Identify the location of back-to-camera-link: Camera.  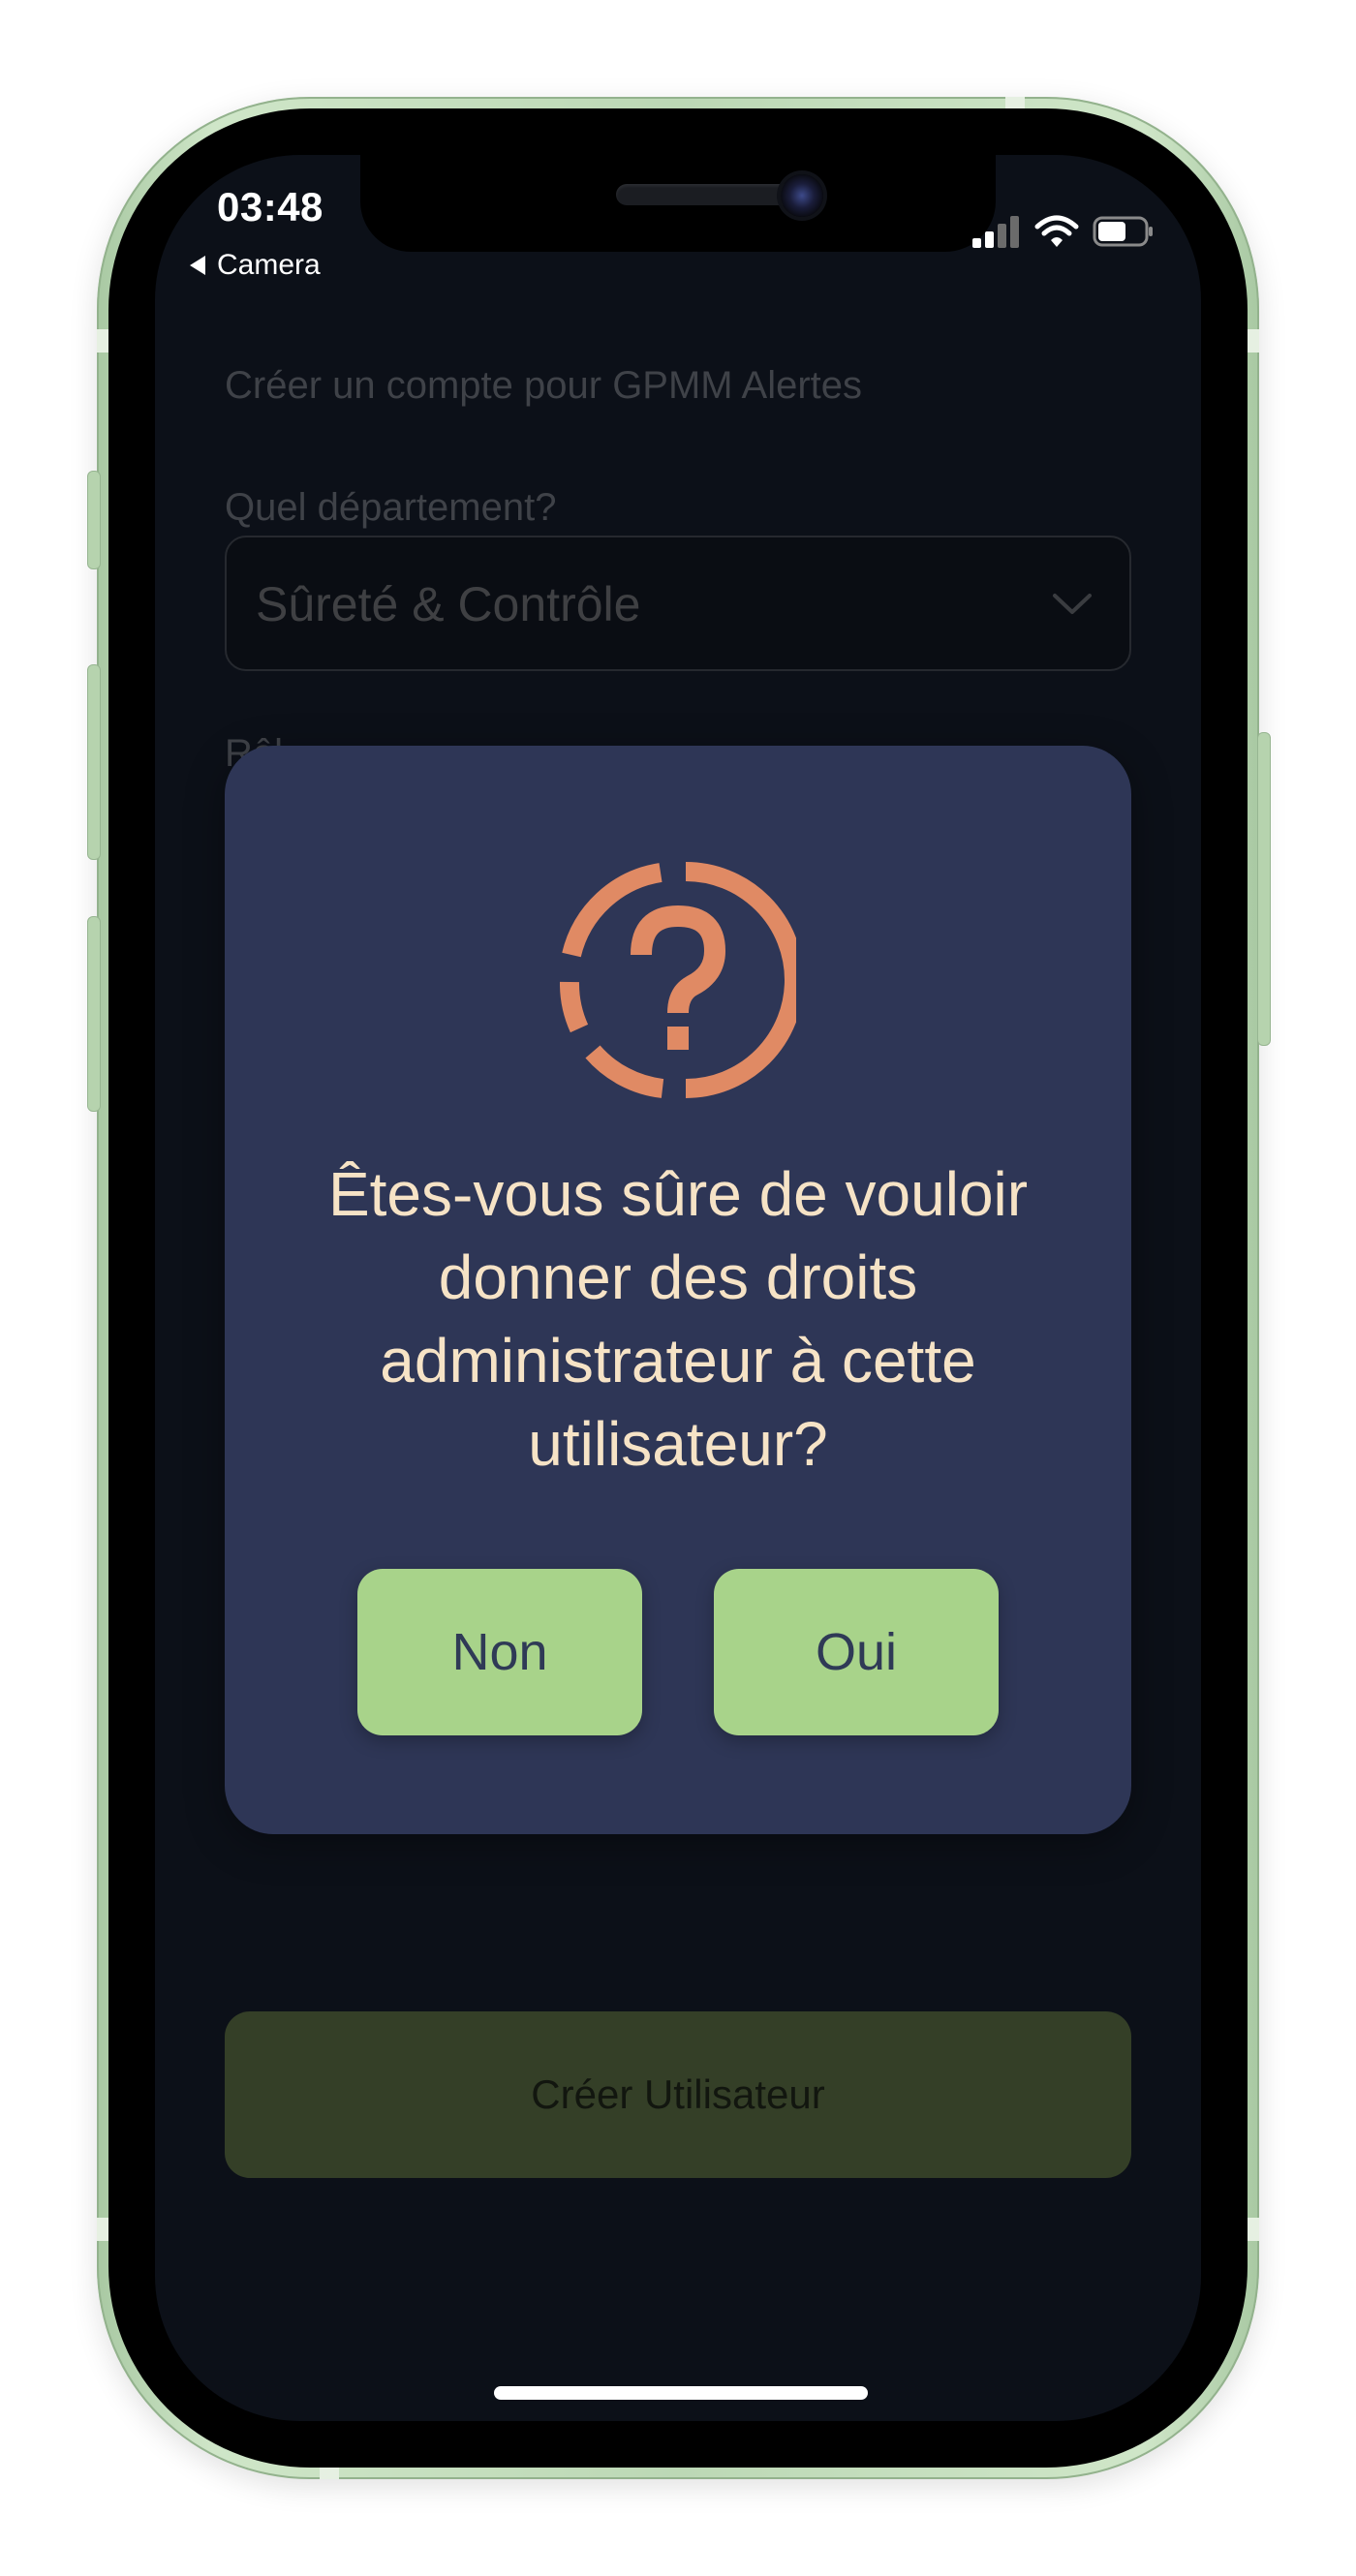
(255, 265).